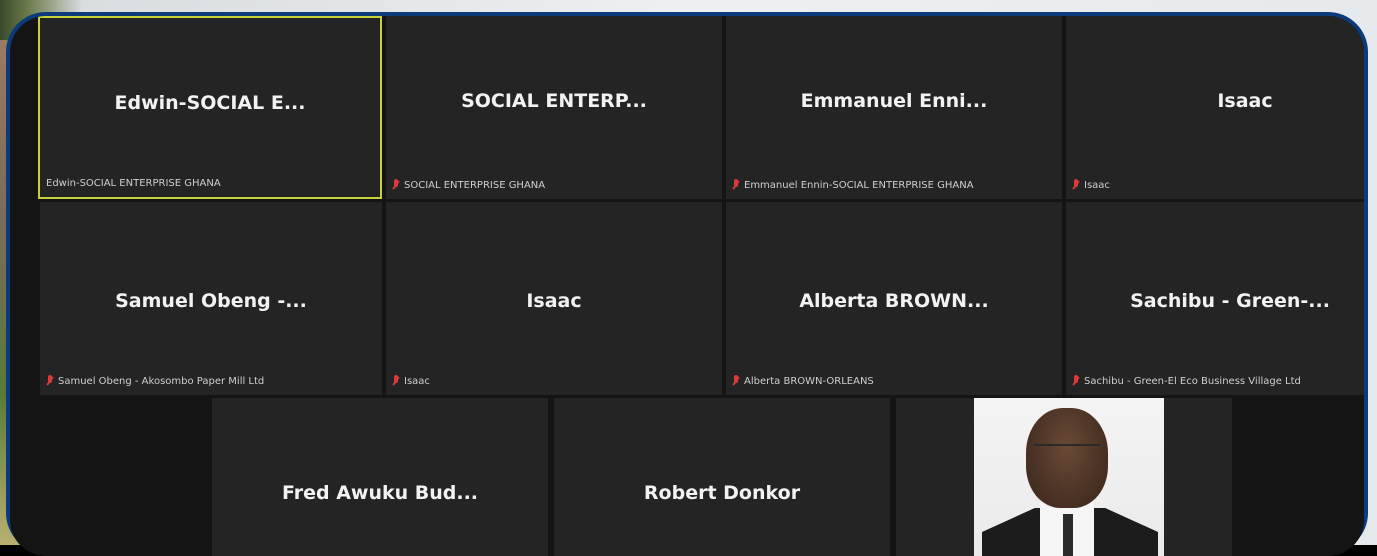 This screenshot has height=556, width=1377. I want to click on participant-label: Edwin-SOCIAL ENTERPRISE GHANA, so click(133, 183).